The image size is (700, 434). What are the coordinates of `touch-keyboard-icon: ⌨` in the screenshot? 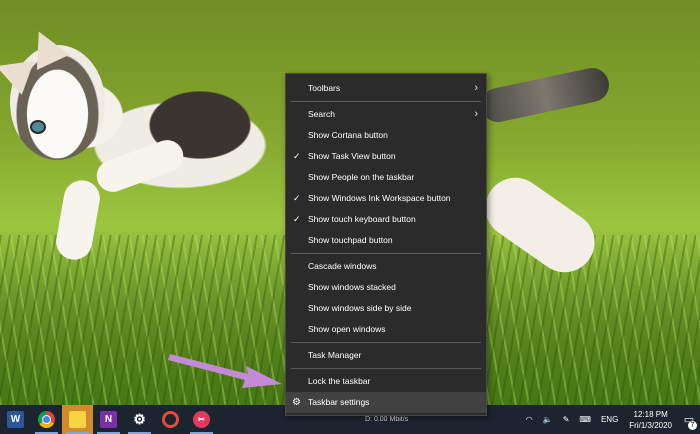 It's located at (585, 419).